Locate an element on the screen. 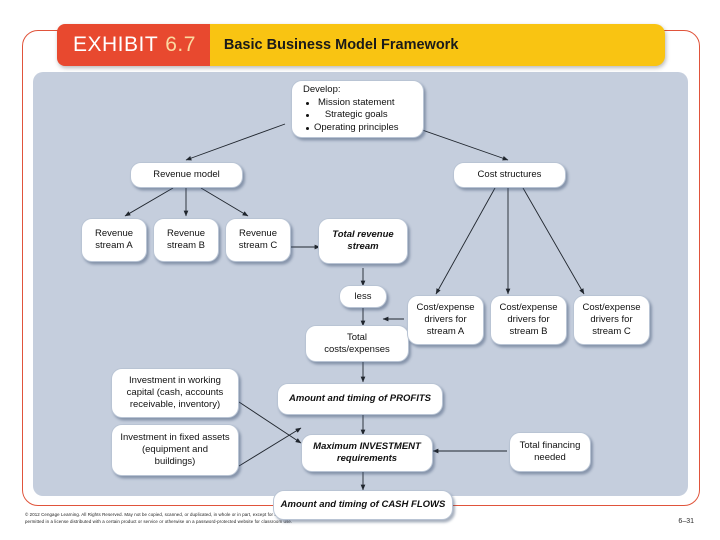  node-cost-drivers-stream-c-label: Cost/expense drivers for stream C is located at coordinates (611, 319).